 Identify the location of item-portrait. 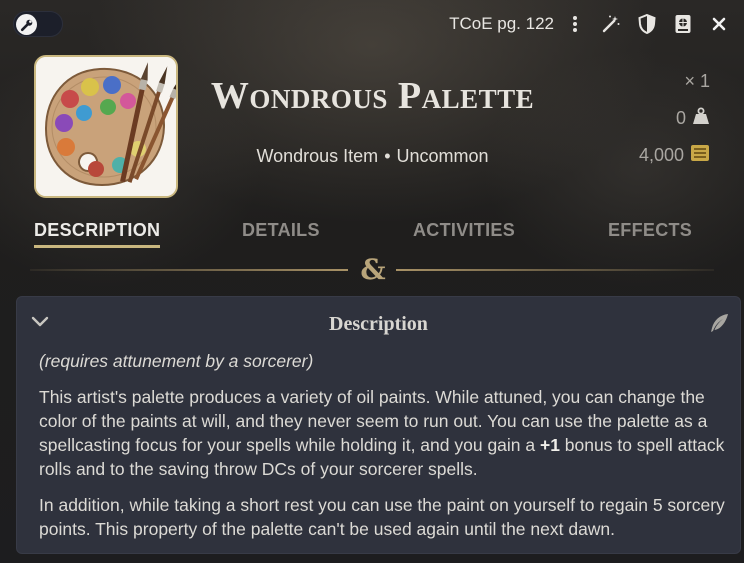
(106, 126).